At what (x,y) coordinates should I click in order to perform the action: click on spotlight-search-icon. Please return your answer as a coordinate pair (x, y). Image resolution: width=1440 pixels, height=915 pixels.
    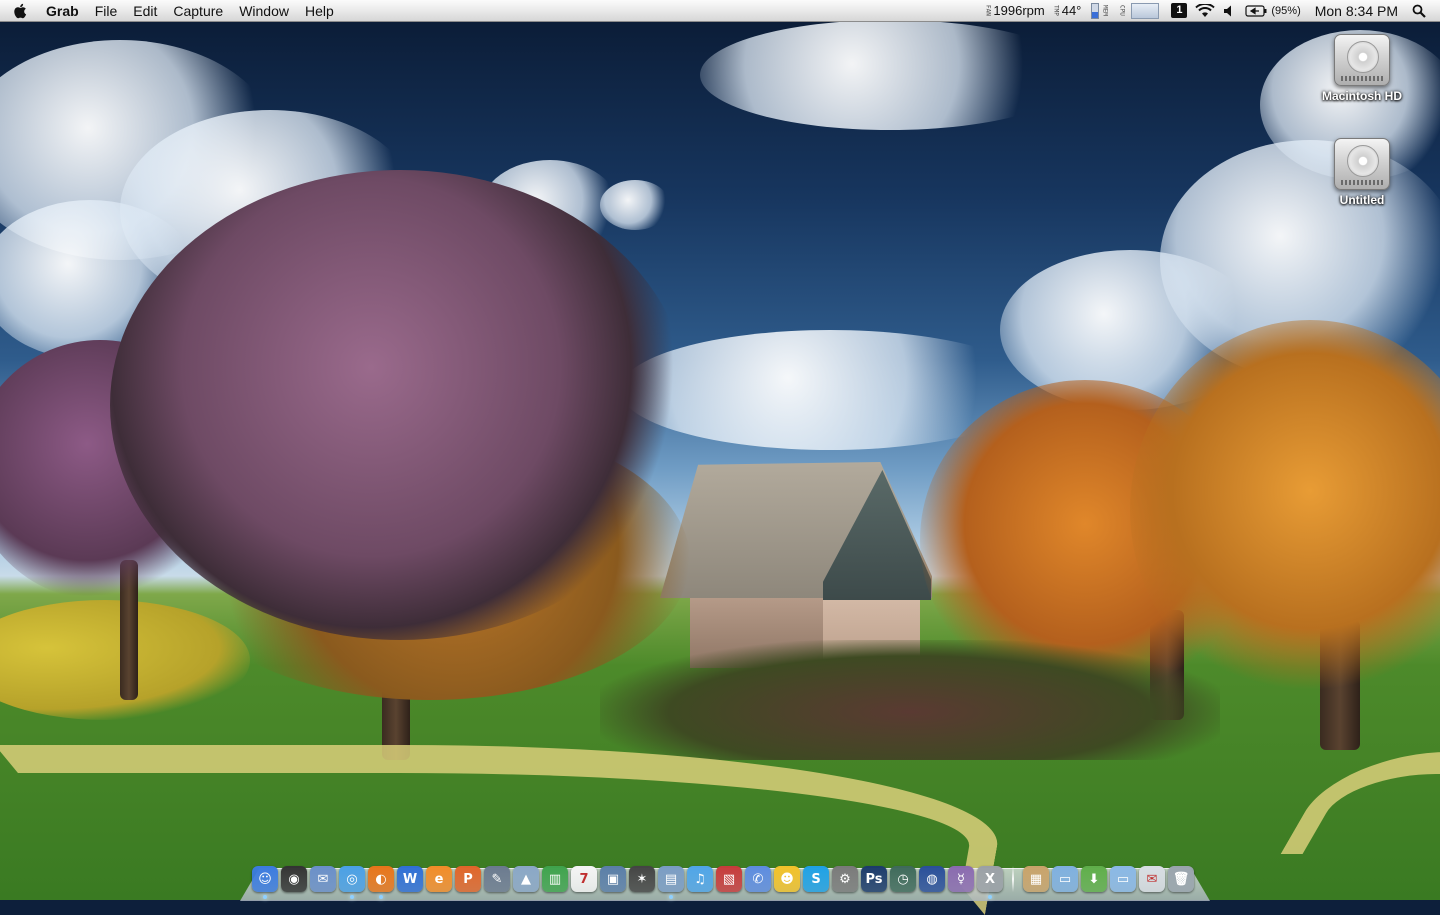
    Looking at the image, I should click on (1419, 11).